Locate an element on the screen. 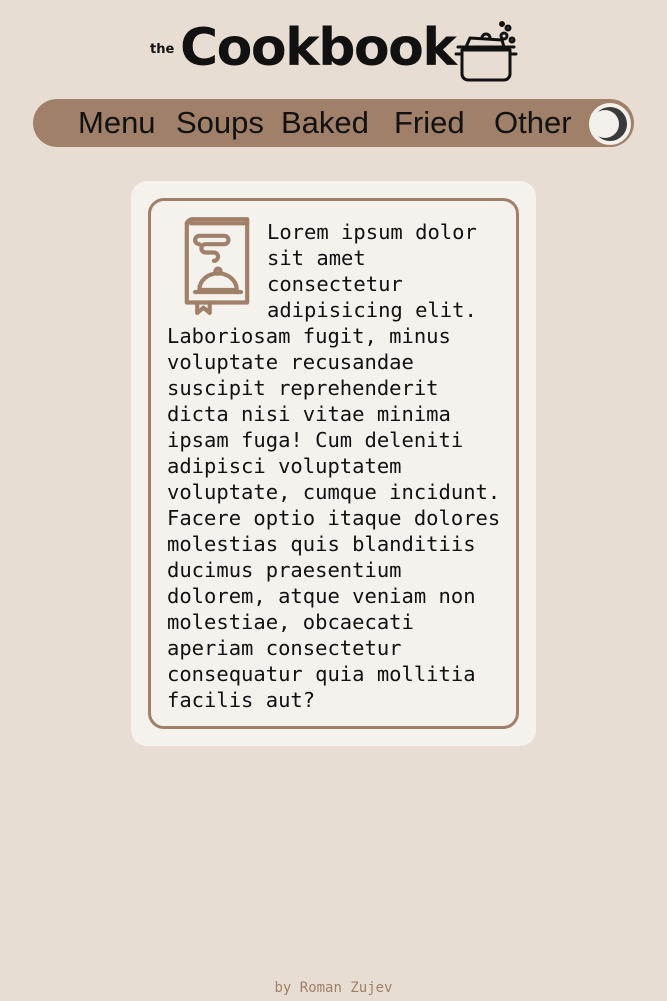 This screenshot has height=1001, width=667. recipe-book-icon is located at coordinates (217, 266).